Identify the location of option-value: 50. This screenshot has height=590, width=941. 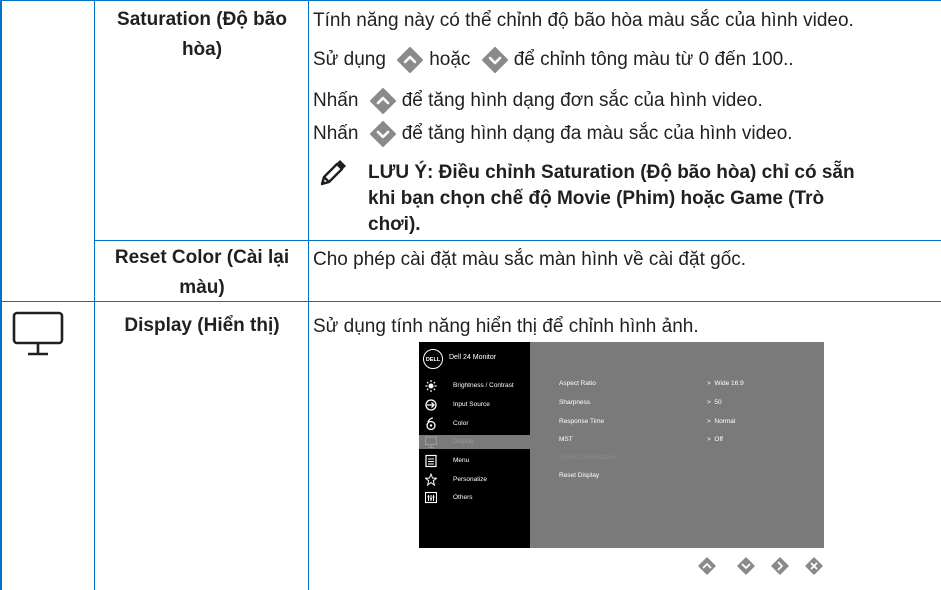
(718, 402).